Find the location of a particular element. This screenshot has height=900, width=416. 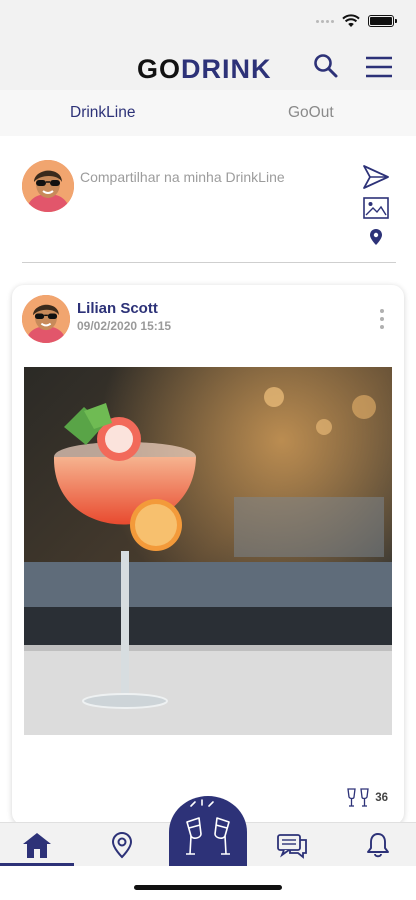

signal-icon is located at coordinates (325, 21).